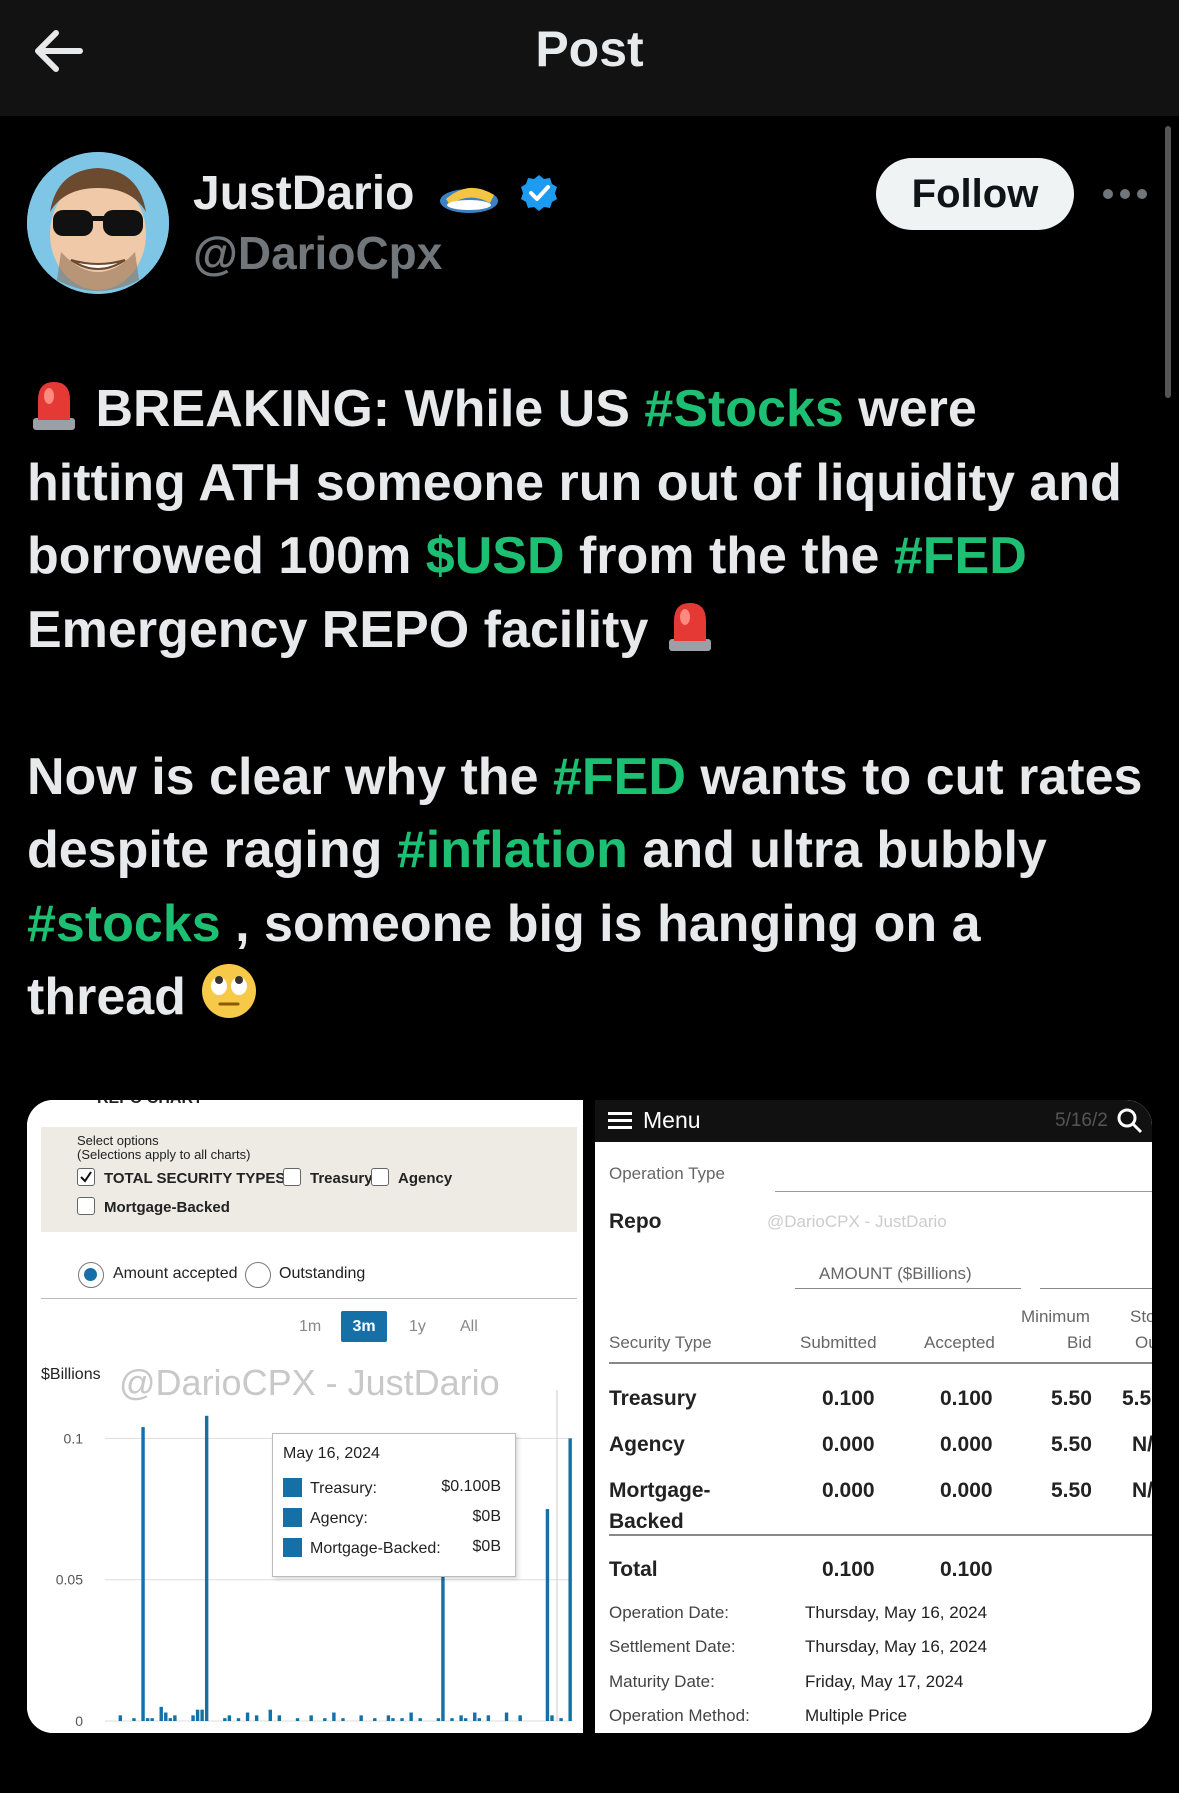 This screenshot has height=1793, width=1179. Describe the element at coordinates (495, 556) in the screenshot. I see `cashtag-link: $USD` at that location.